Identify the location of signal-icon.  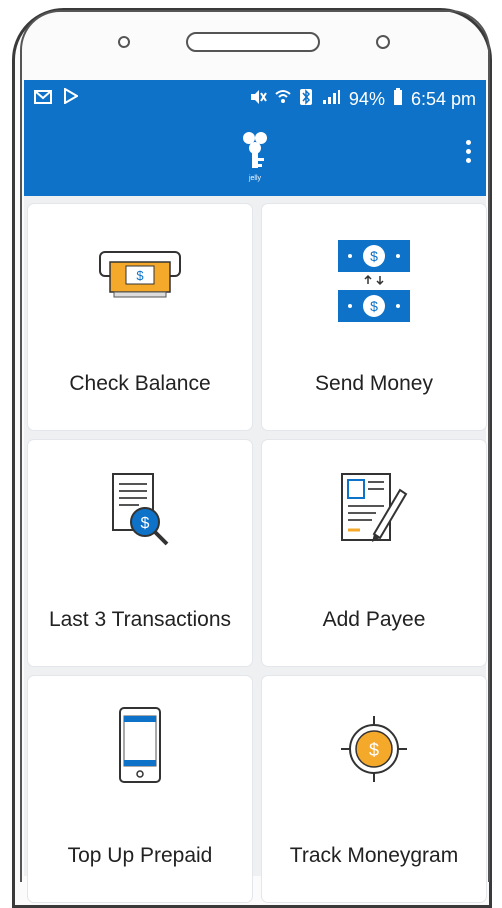
(331, 99).